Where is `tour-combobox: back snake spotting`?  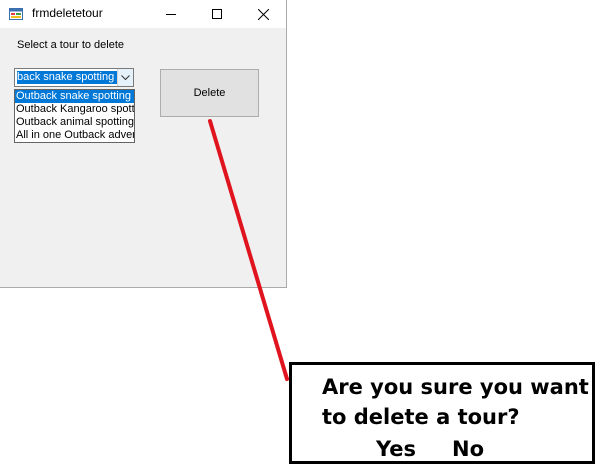 tour-combobox: back snake spotting is located at coordinates (74, 77).